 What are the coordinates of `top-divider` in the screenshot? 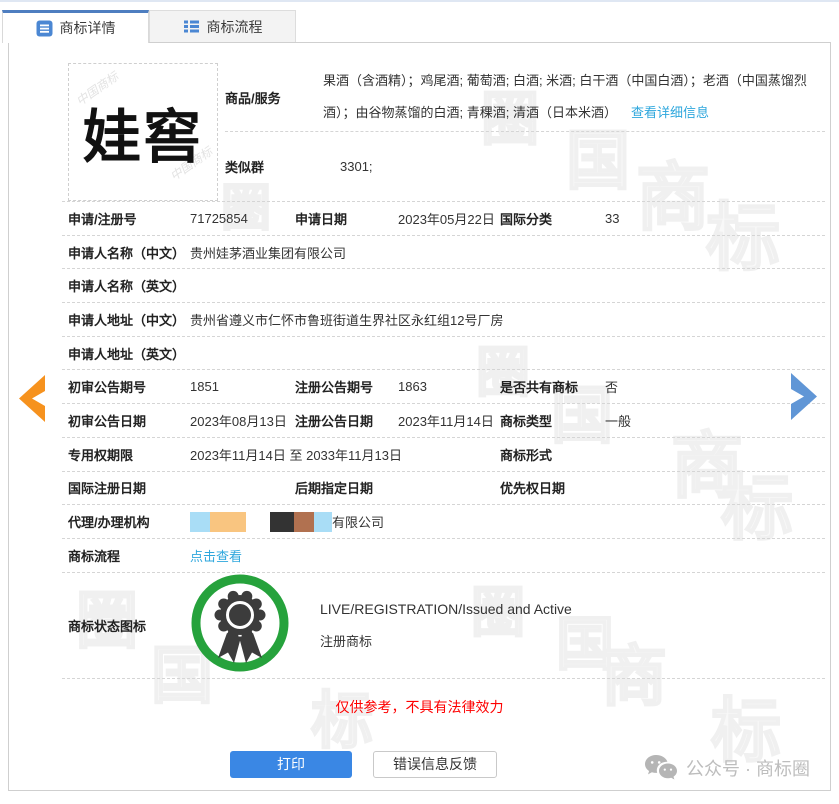 It's located at (419, 1).